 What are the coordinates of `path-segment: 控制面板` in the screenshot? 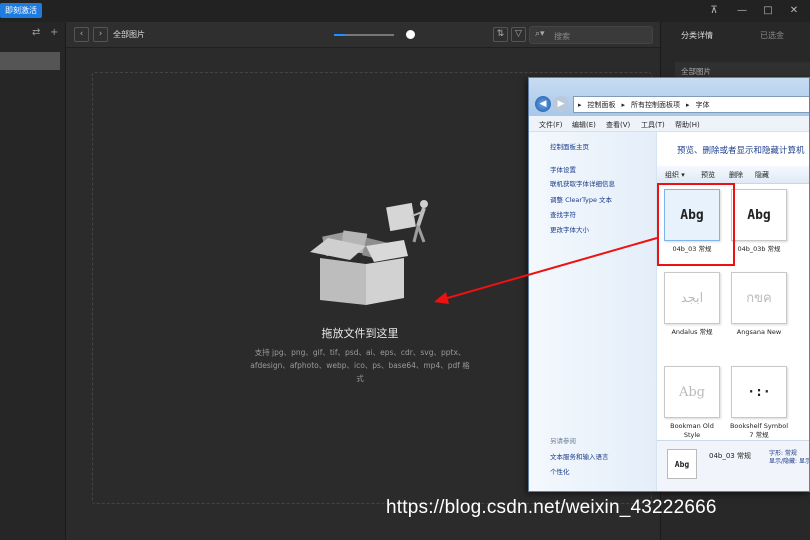 It's located at (602, 105).